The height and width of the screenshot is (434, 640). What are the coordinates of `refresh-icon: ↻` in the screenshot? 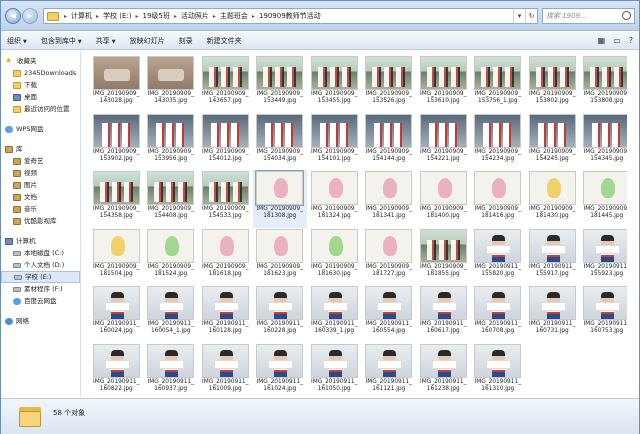 It's located at (531, 16).